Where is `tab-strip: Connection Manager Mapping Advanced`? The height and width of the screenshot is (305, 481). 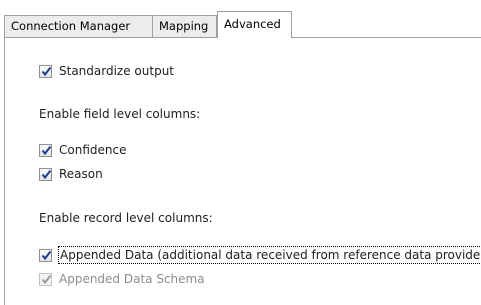
tab-strip: Connection Manager Mapping Advanced is located at coordinates (240, 21).